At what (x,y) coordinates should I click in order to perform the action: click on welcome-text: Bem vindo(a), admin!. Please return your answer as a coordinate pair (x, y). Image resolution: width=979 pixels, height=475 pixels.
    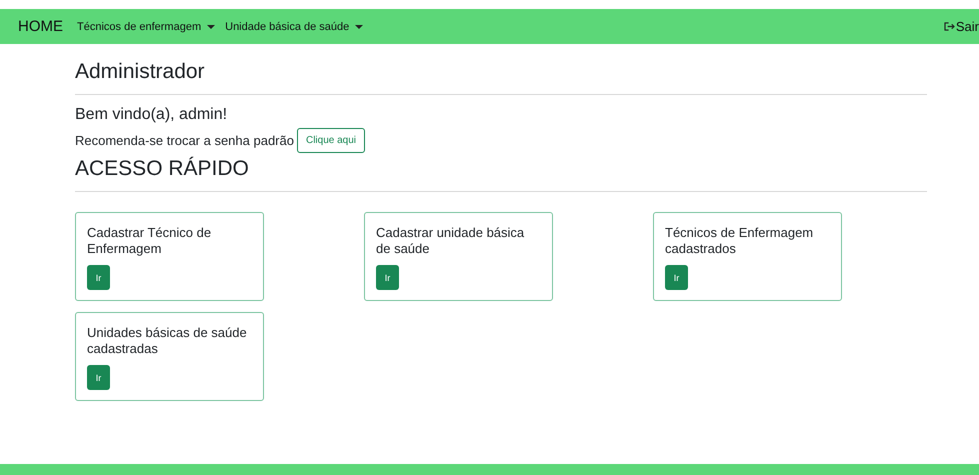
    Looking at the image, I should click on (151, 115).